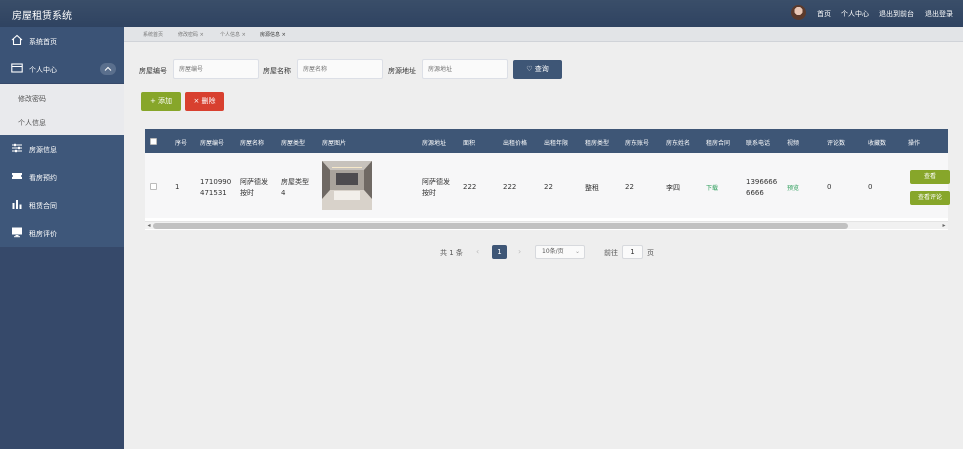 The width and height of the screenshot is (963, 449). What do you see at coordinates (556, 143) in the screenshot?
I see `column-header: 出租年限` at bounding box center [556, 143].